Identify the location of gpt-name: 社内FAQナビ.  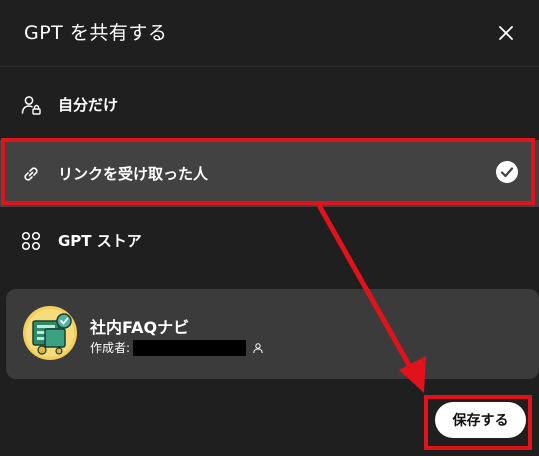
(140, 327).